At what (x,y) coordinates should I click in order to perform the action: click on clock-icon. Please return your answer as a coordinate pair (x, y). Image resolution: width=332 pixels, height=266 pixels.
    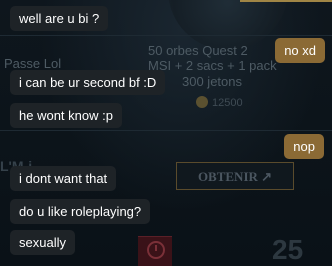
    Looking at the image, I should click on (156, 250).